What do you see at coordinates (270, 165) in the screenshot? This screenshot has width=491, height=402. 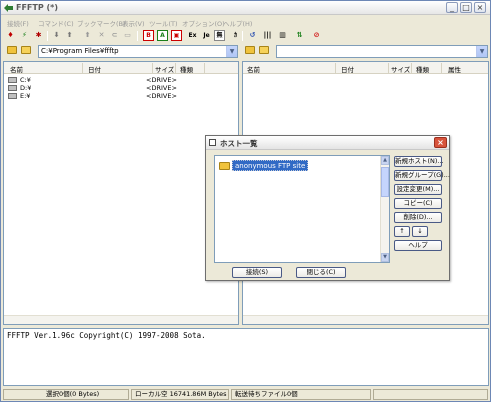 I see `host-item-label: anonymous FTP site` at bounding box center [270, 165].